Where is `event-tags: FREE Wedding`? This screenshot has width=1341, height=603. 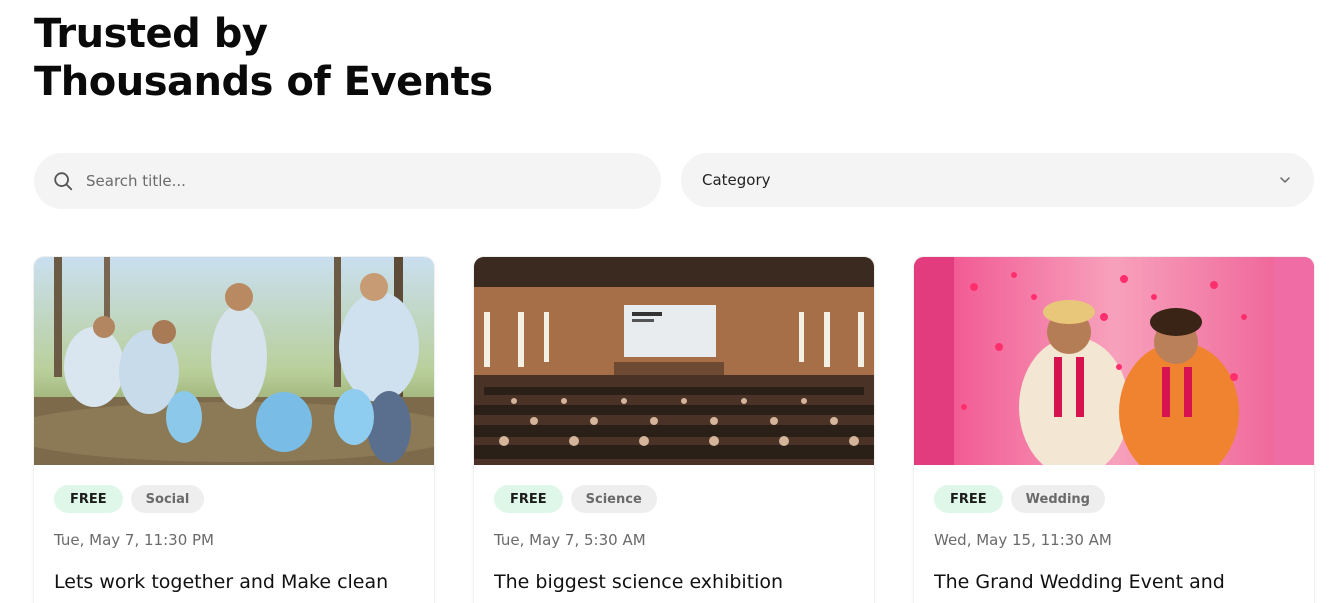
event-tags: FREE Wedding is located at coordinates (1019, 499).